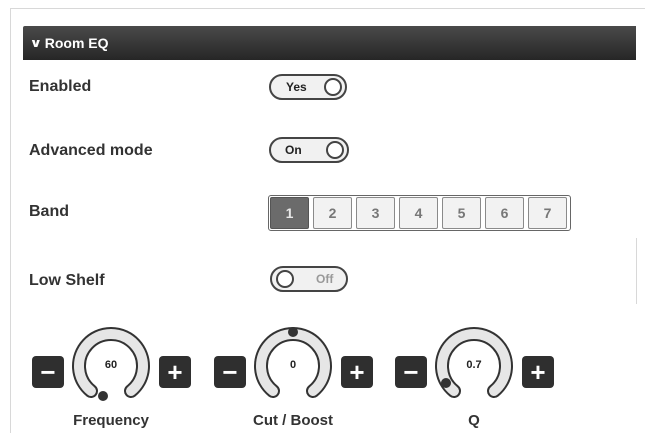  I want to click on enabled-label: Enabled, so click(60, 86).